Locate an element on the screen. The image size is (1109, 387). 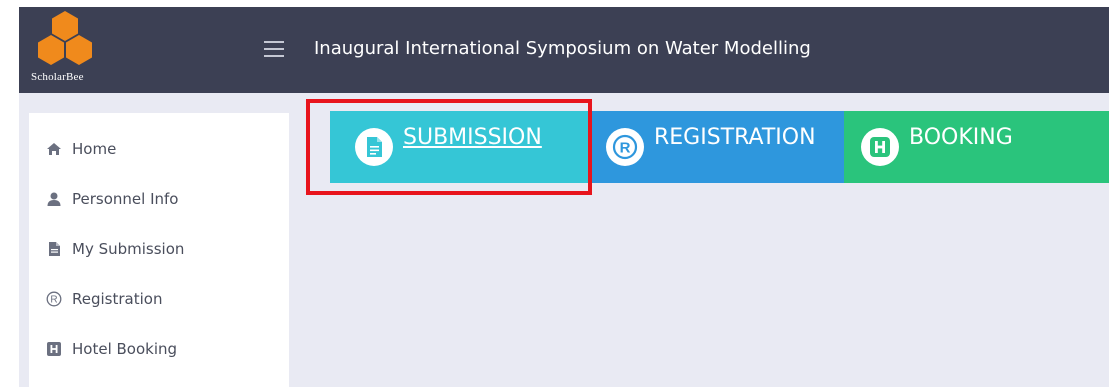
sidebar-item-personnel-info: Personnel Info is located at coordinates (112, 199).